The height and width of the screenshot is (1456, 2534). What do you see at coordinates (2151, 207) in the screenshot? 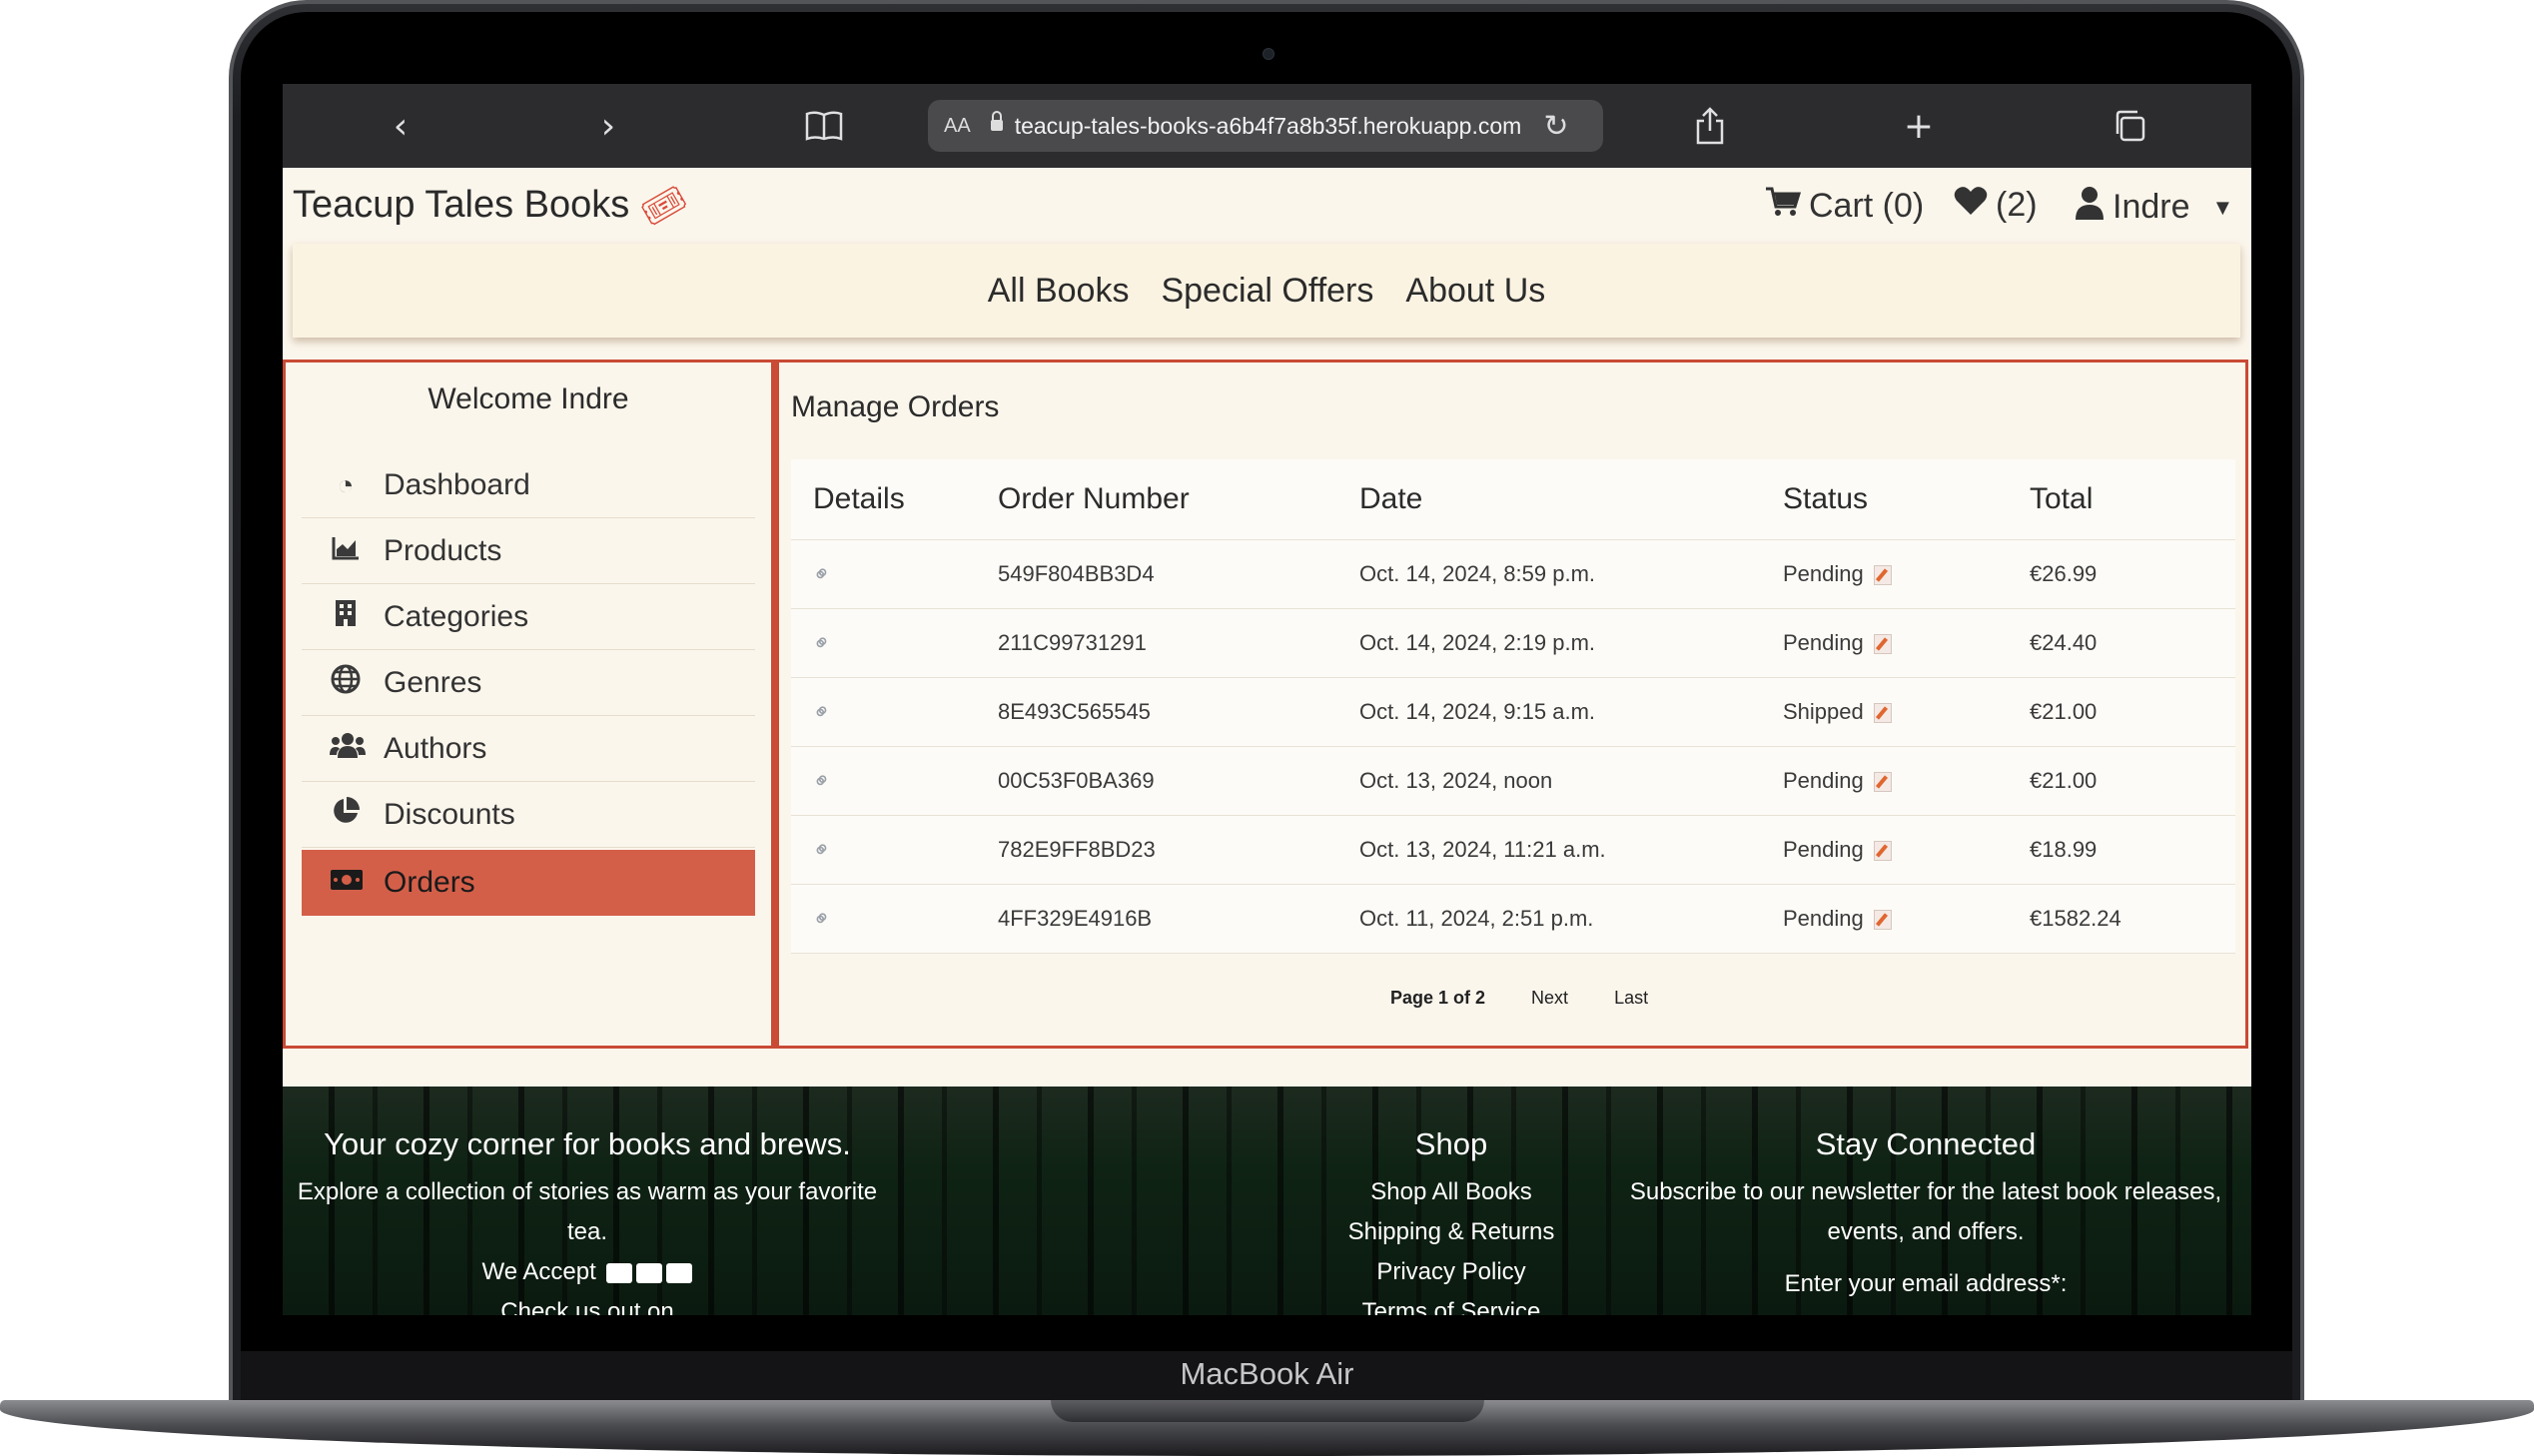
I see `user-name: Indre` at bounding box center [2151, 207].